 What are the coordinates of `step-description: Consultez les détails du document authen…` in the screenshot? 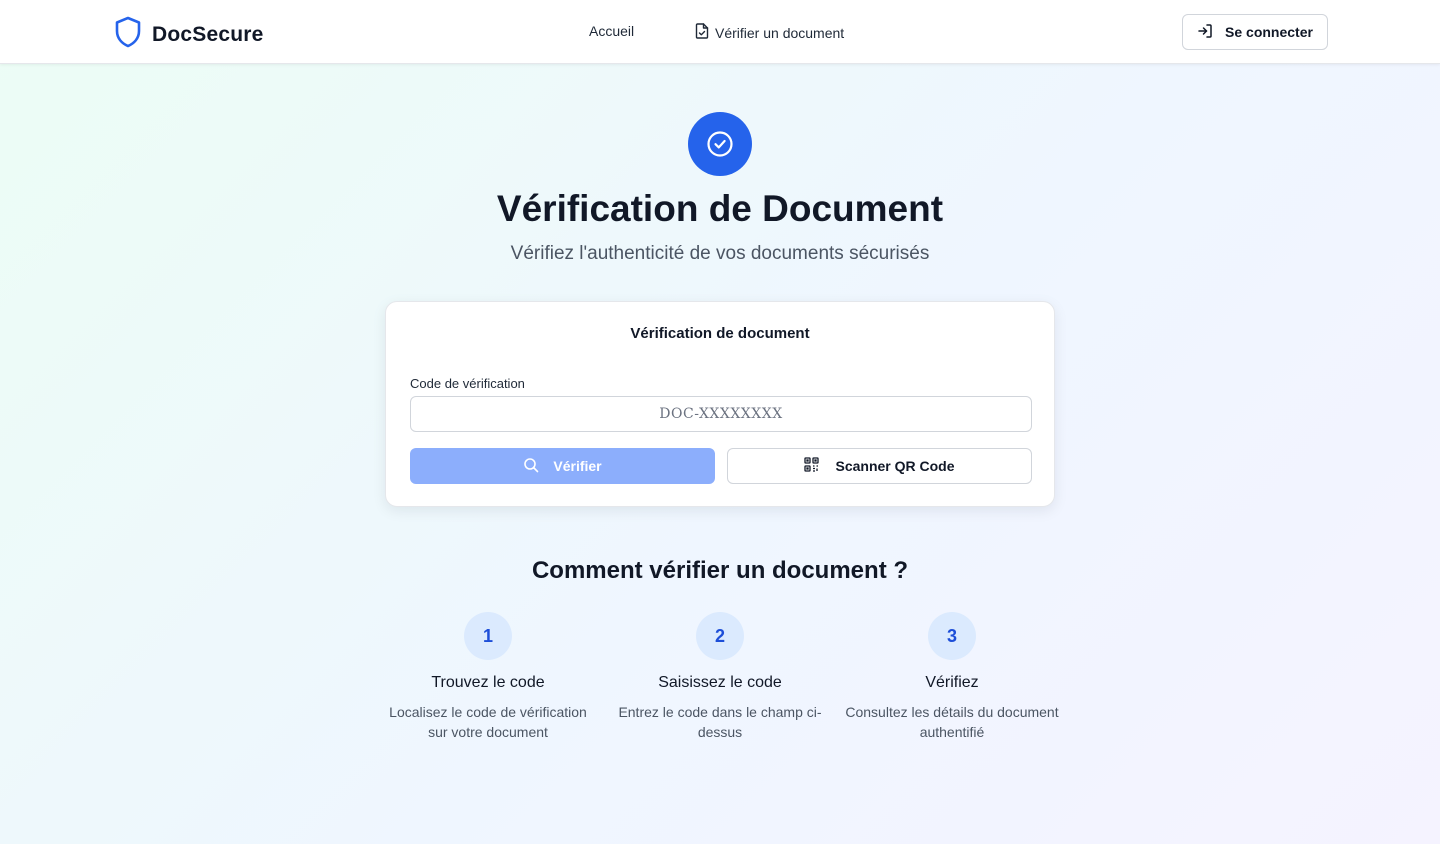 It's located at (952, 722).